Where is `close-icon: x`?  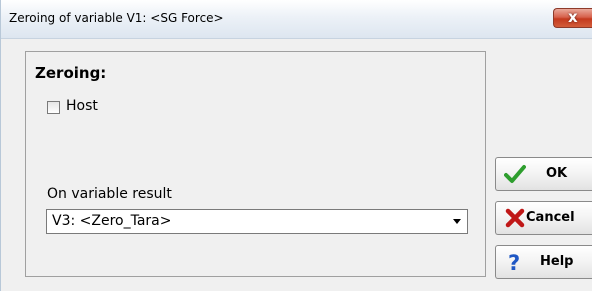
close-icon: x is located at coordinates (573, 17).